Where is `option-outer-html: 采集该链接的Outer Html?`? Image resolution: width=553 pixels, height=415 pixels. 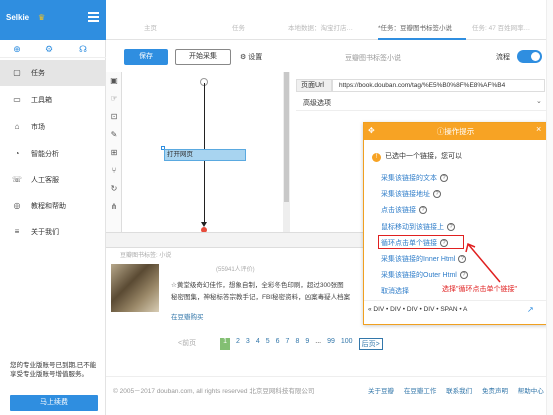
option-outer-html: 采集该链接的Outer Html? is located at coordinates (424, 275).